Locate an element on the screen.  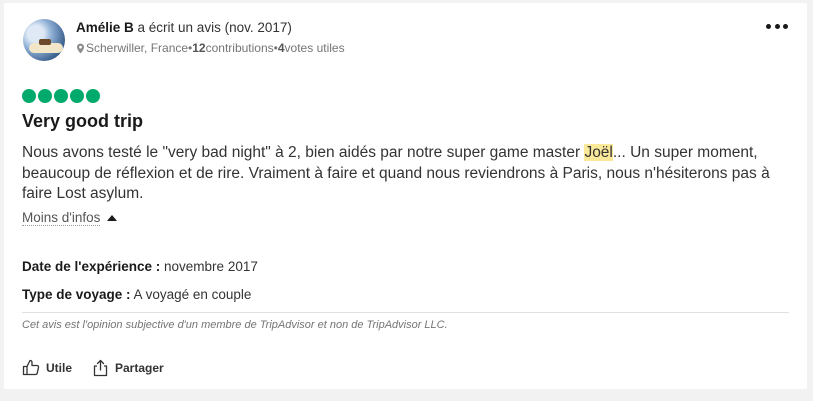
author-location: Scherwiller, France is located at coordinates (137, 48).